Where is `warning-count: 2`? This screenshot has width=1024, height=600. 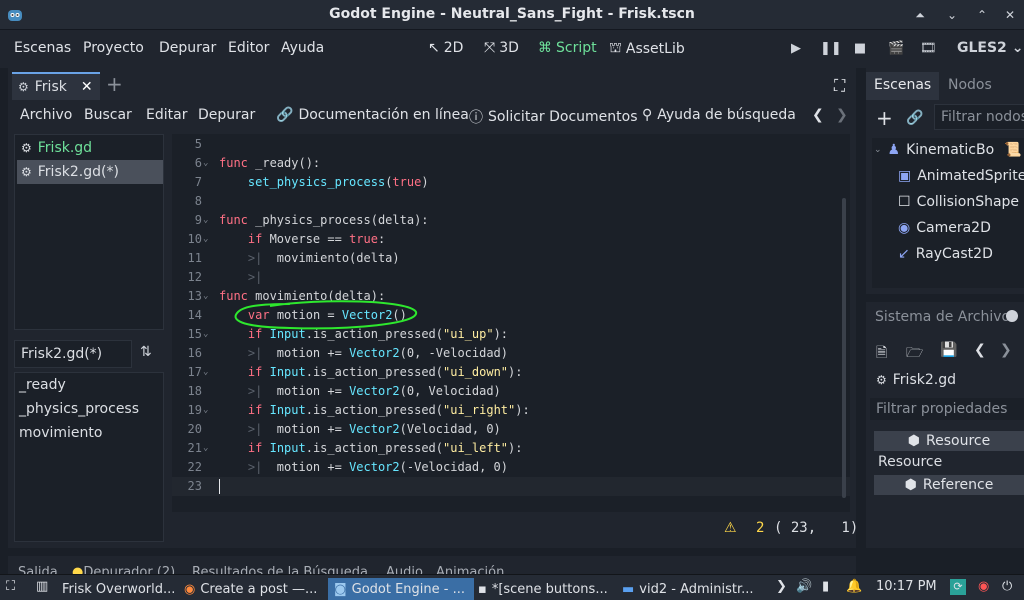
warning-count: 2 is located at coordinates (760, 528).